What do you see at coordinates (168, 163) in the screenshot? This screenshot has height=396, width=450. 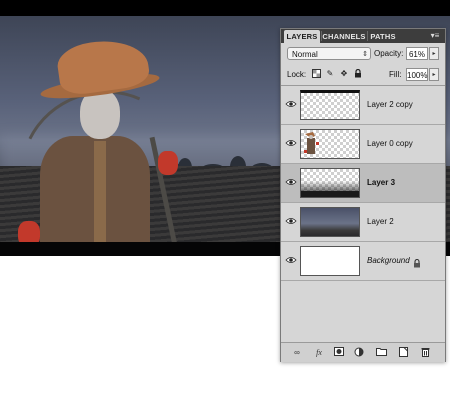 I see `right-glove` at bounding box center [168, 163].